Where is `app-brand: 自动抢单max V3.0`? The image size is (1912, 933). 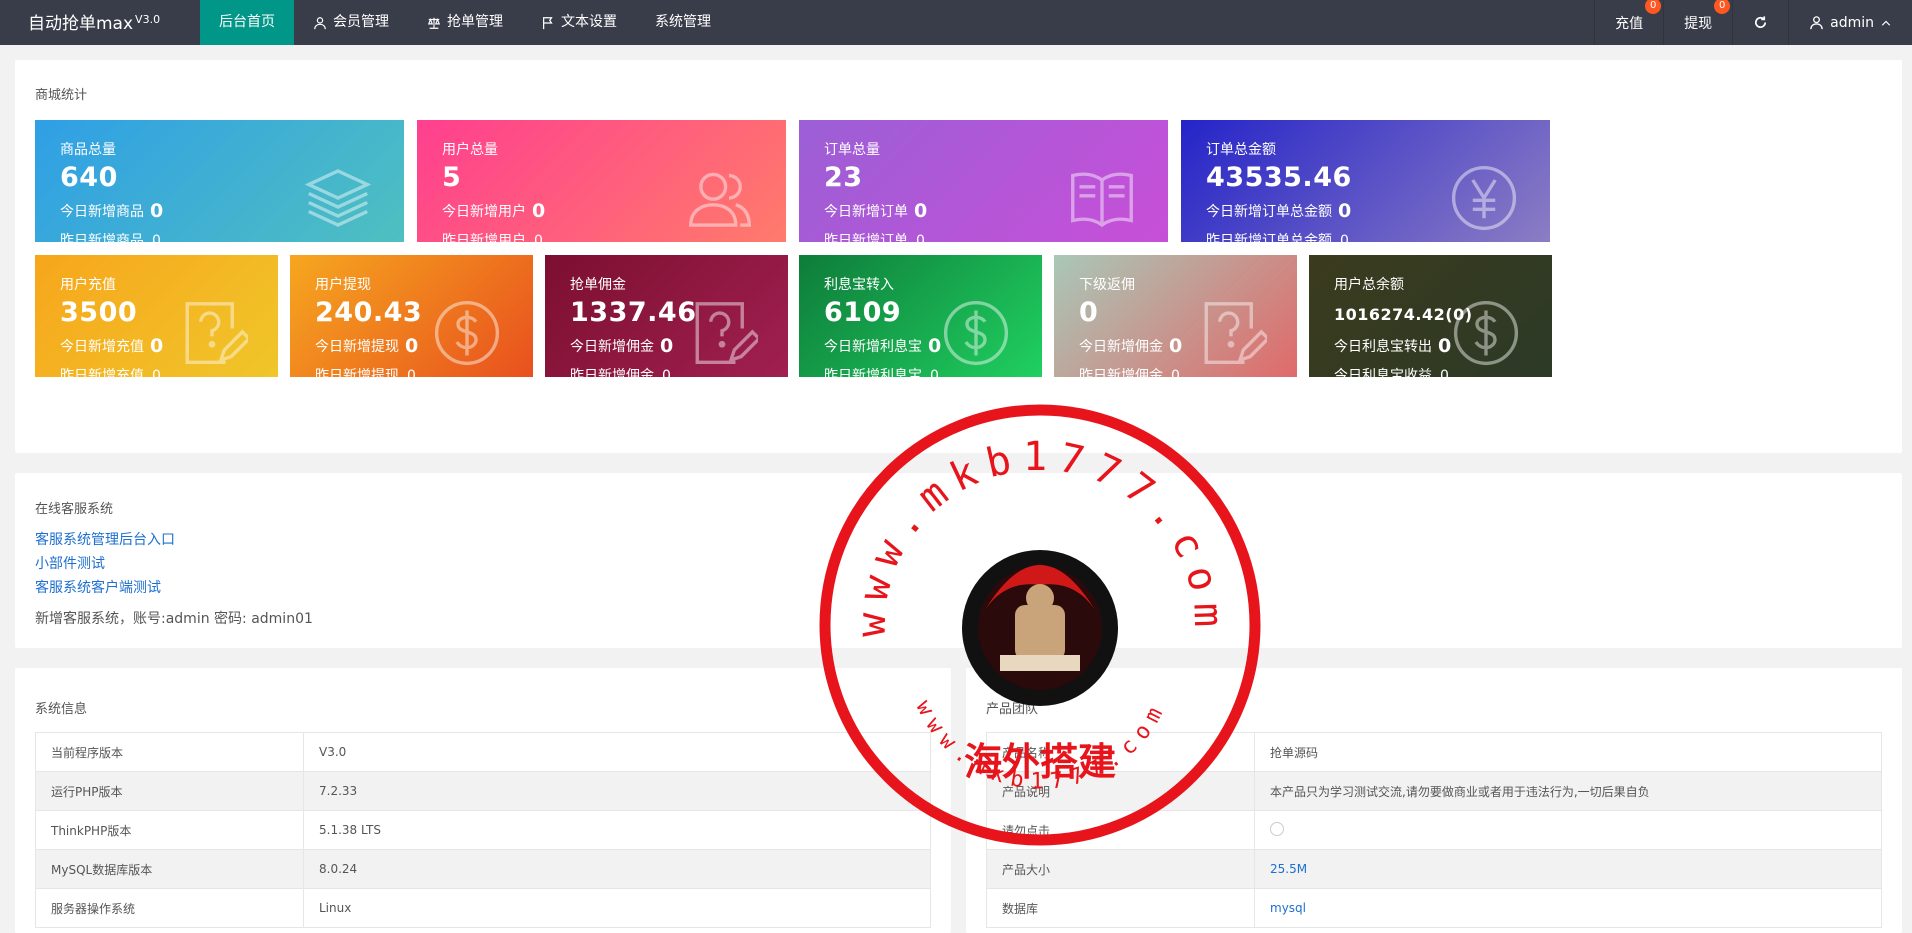 app-brand: 自动抢单max V3.0 is located at coordinates (94, 22).